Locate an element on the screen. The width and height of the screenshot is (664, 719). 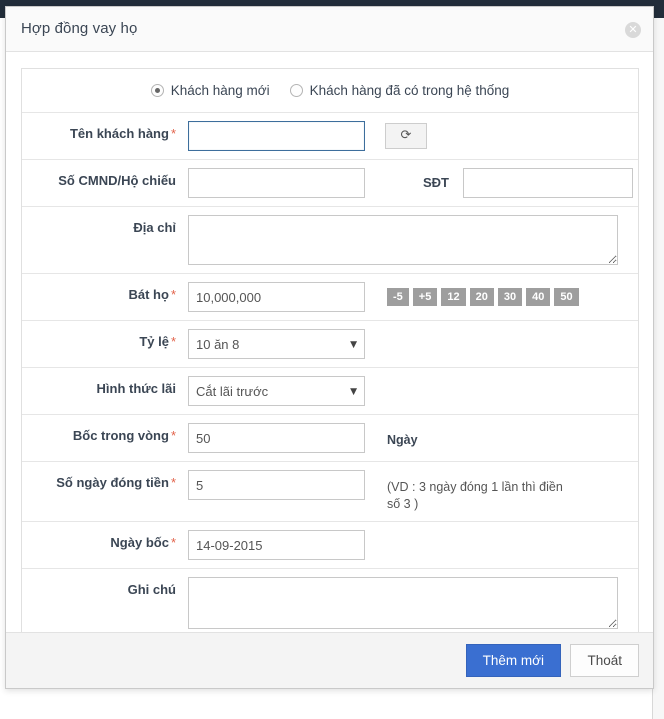
refresh-icon: ⟳ is located at coordinates (406, 136).